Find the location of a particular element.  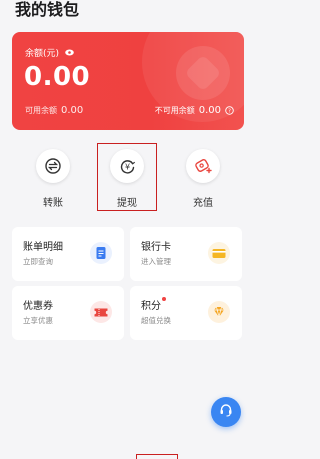

bank-card-icon is located at coordinates (219, 253).